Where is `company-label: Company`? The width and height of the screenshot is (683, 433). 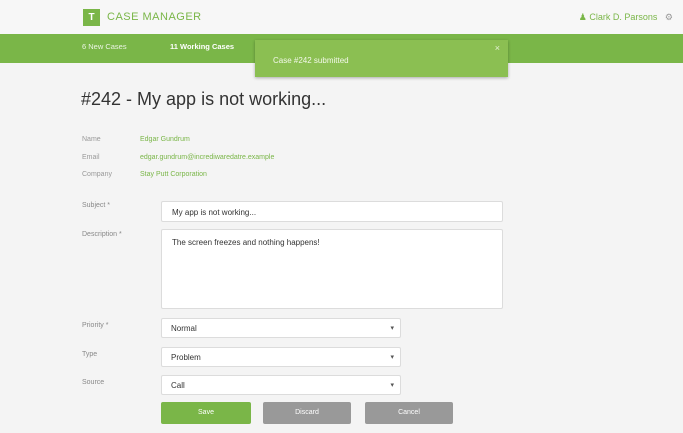
company-label: Company is located at coordinates (97, 174).